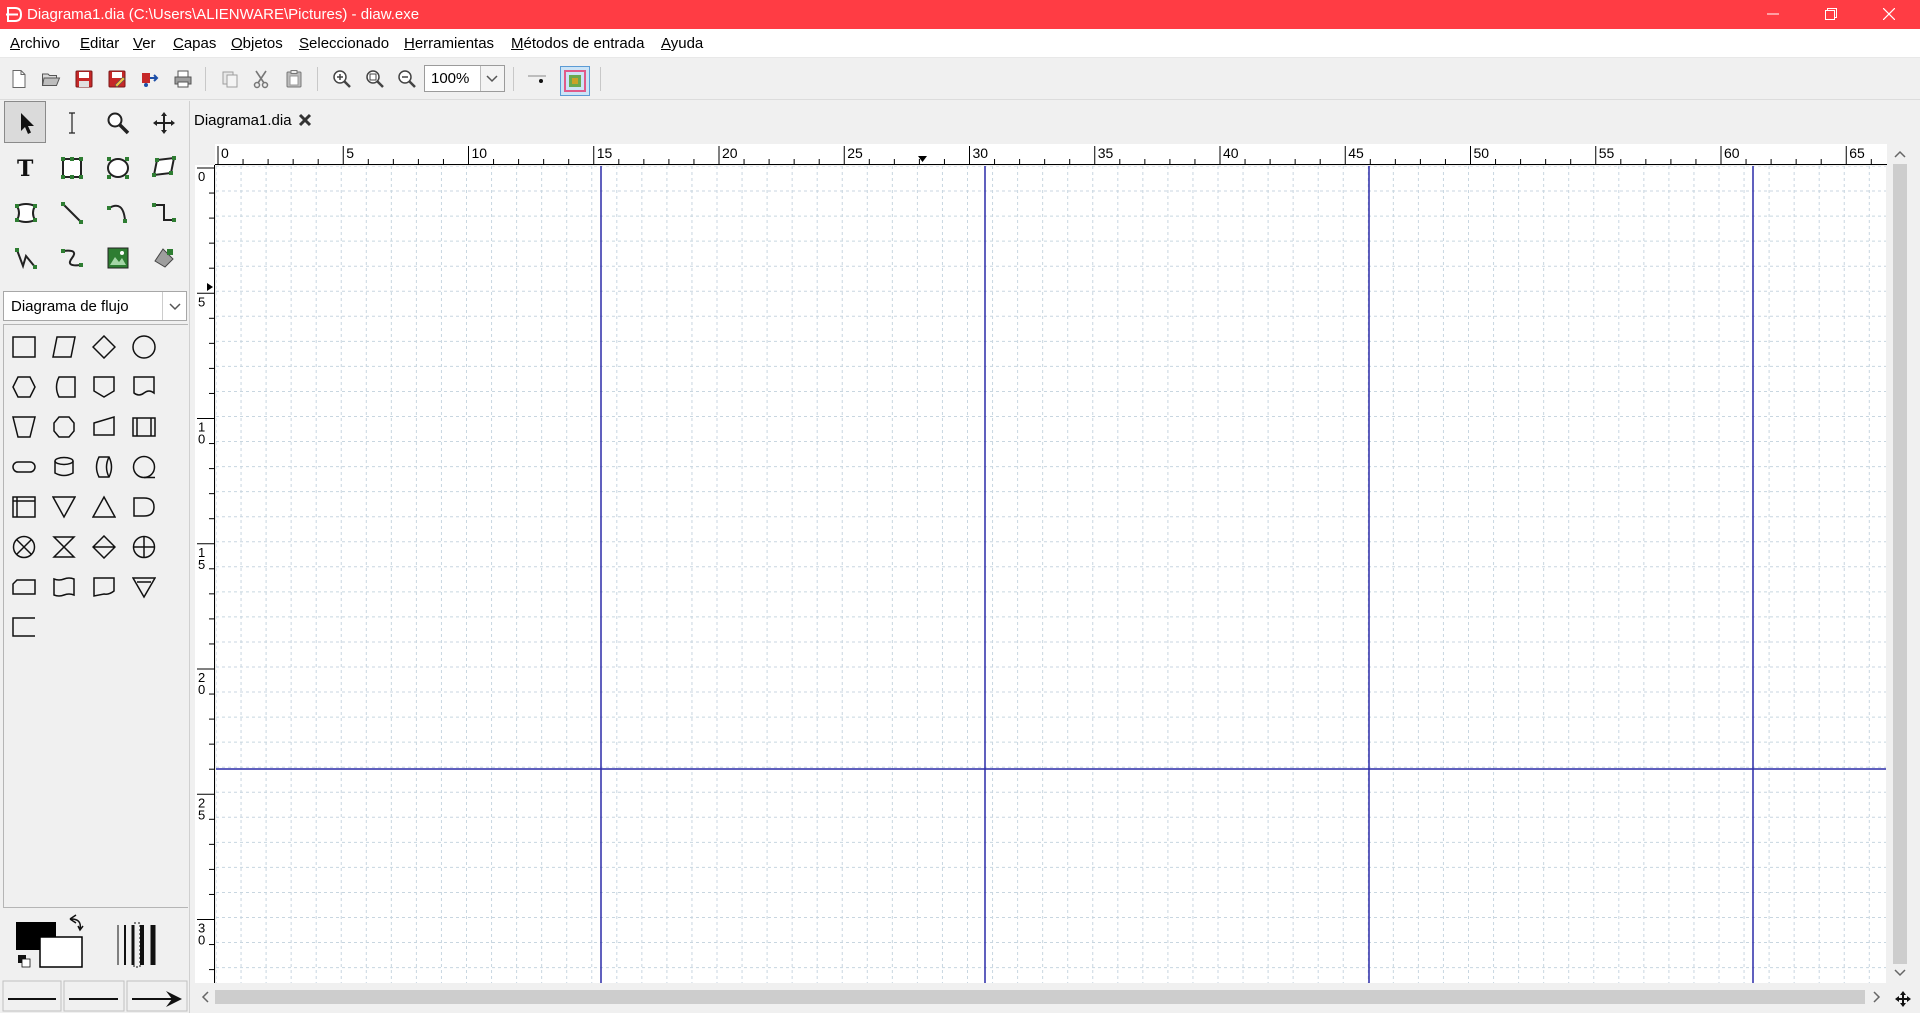 The width and height of the screenshot is (1920, 1013). What do you see at coordinates (342, 79) in the screenshot?
I see `zoom-in-button` at bounding box center [342, 79].